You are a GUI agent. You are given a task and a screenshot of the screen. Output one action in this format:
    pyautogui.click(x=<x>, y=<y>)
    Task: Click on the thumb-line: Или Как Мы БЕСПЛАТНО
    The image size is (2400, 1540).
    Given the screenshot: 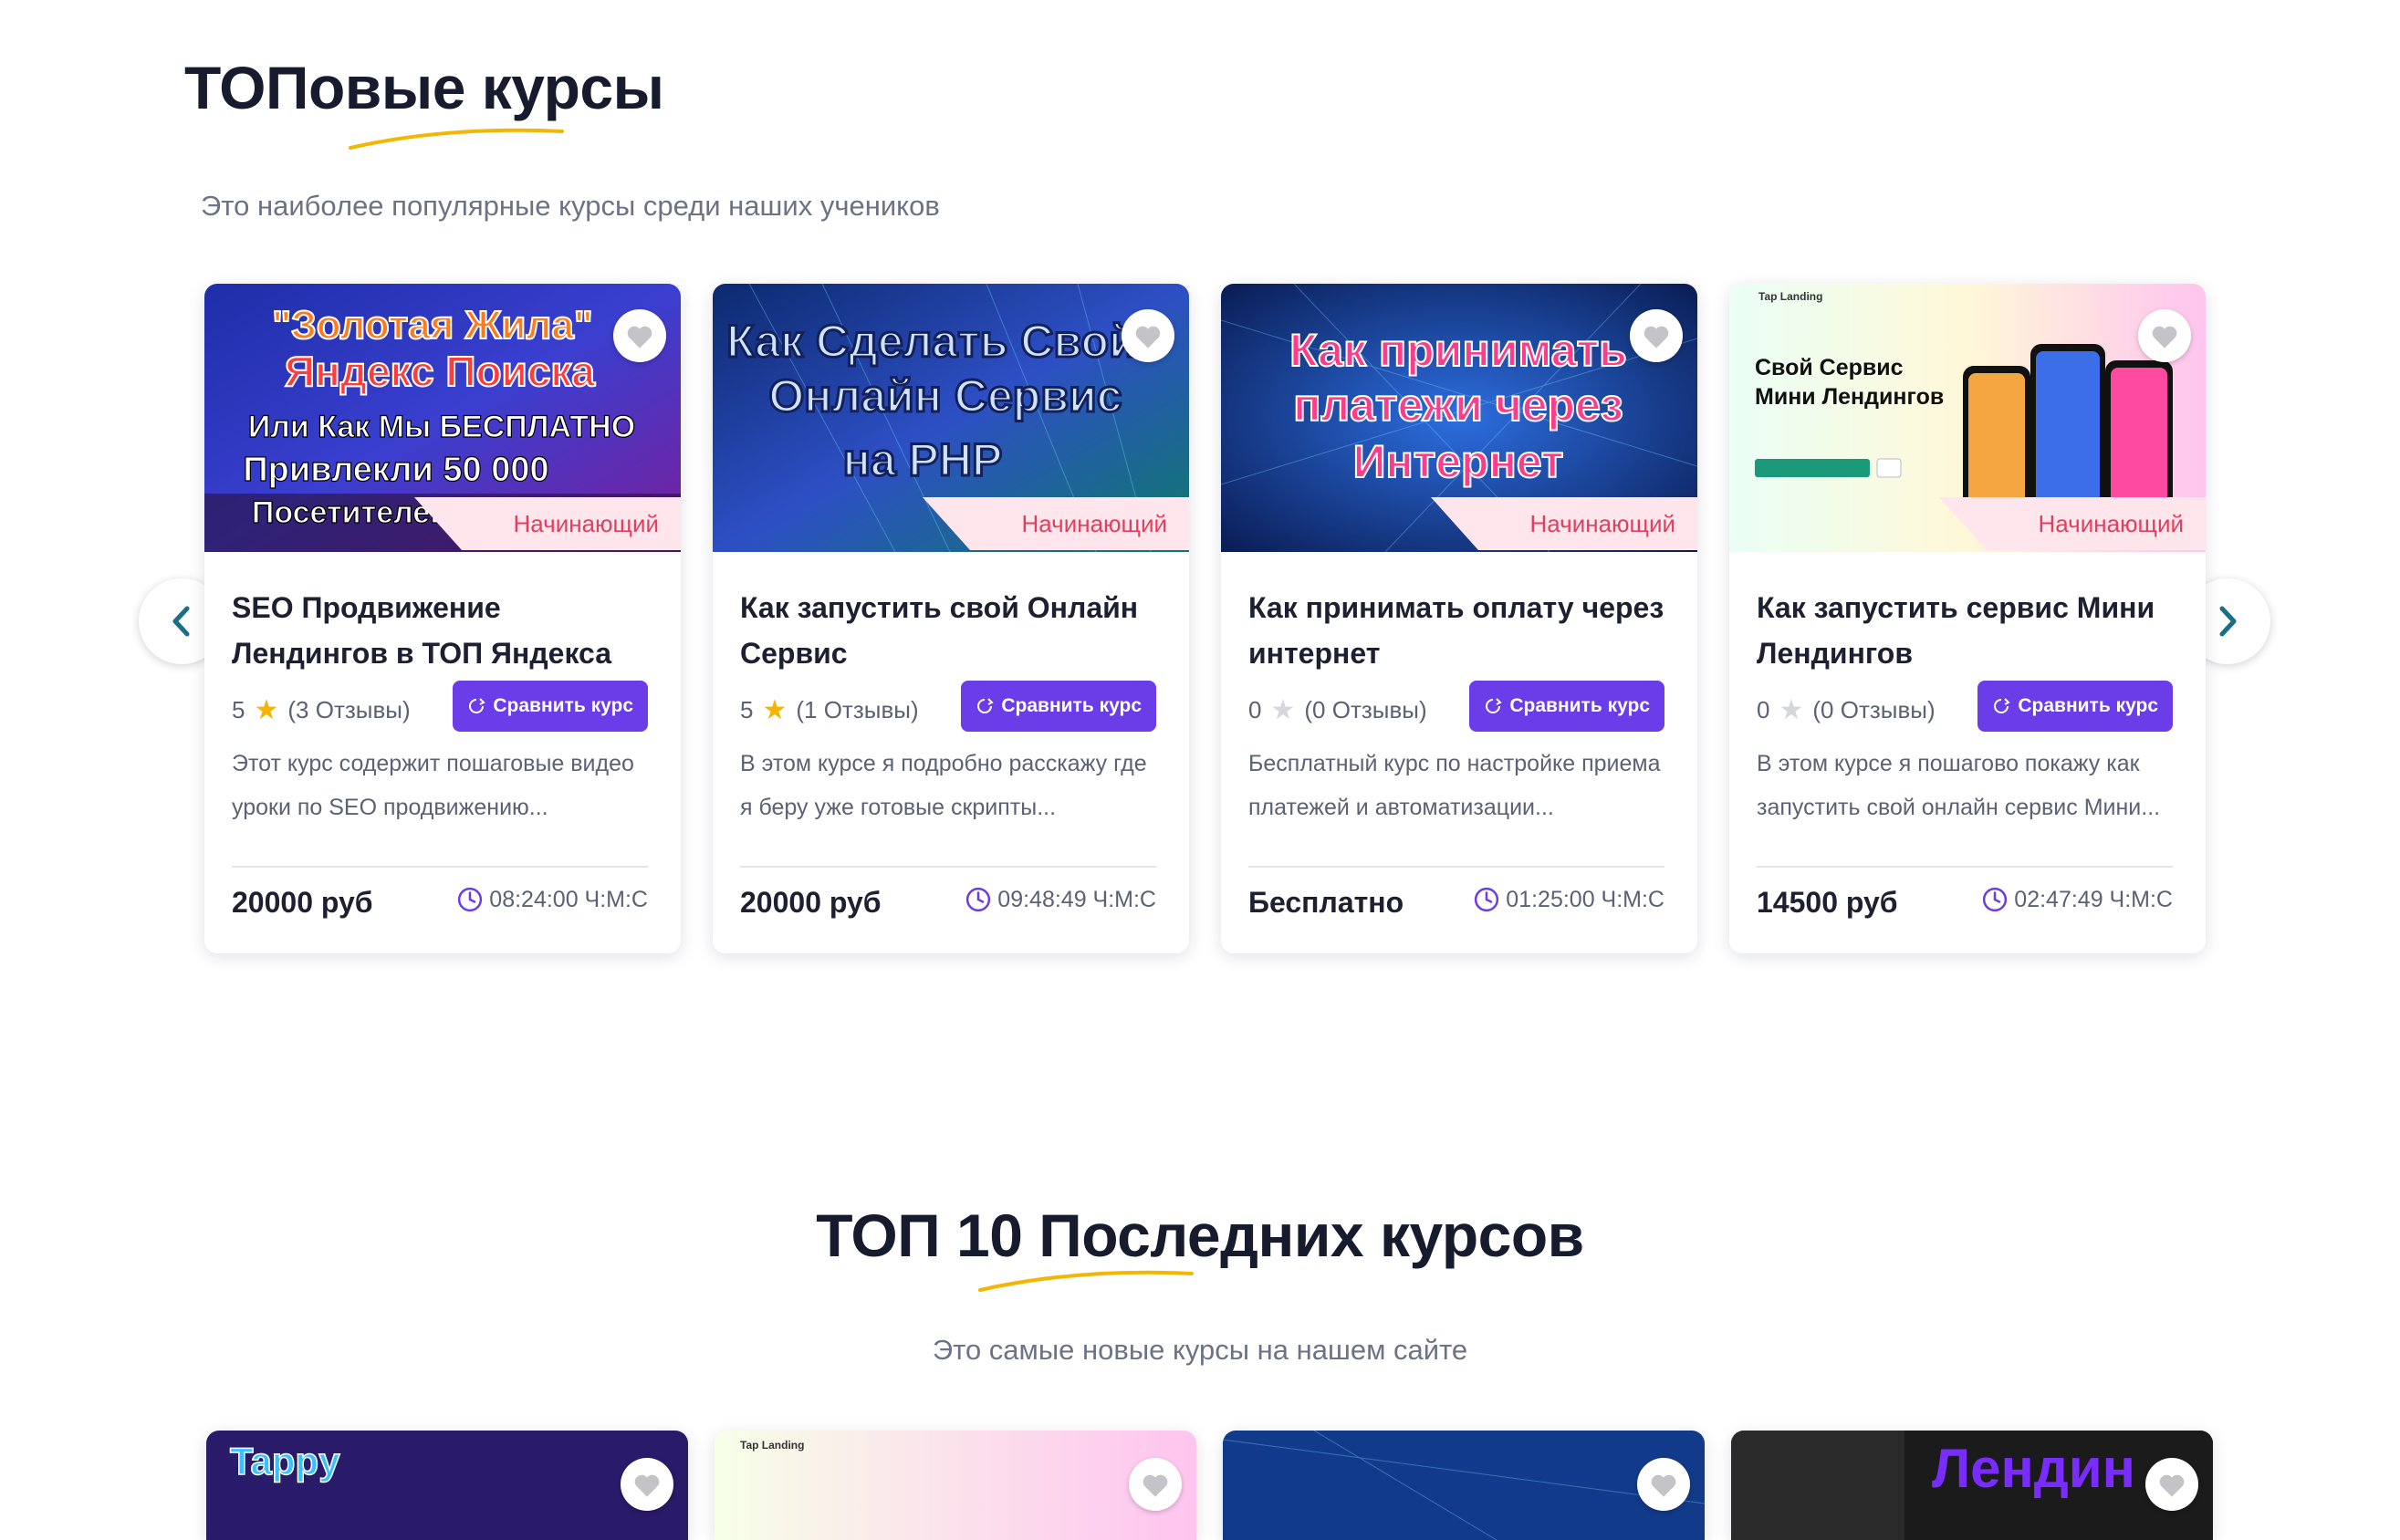 What is the action you would take?
    pyautogui.click(x=442, y=427)
    